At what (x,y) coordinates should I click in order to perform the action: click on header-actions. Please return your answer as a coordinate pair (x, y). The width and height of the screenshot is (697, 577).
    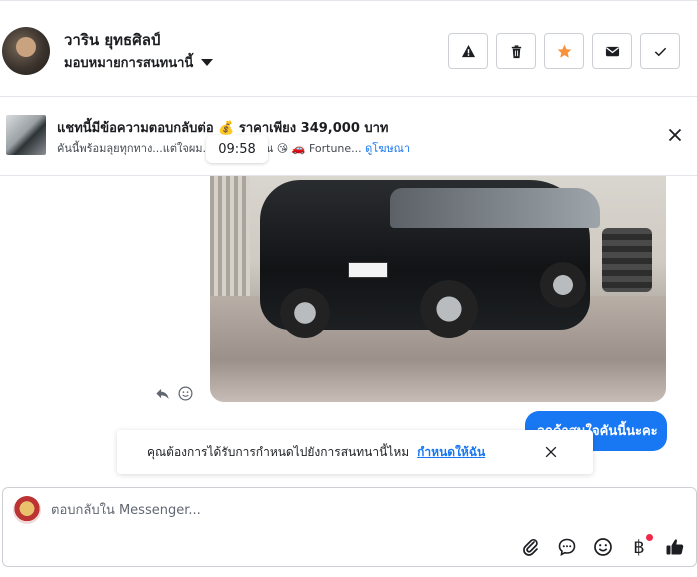
    Looking at the image, I should click on (564, 51).